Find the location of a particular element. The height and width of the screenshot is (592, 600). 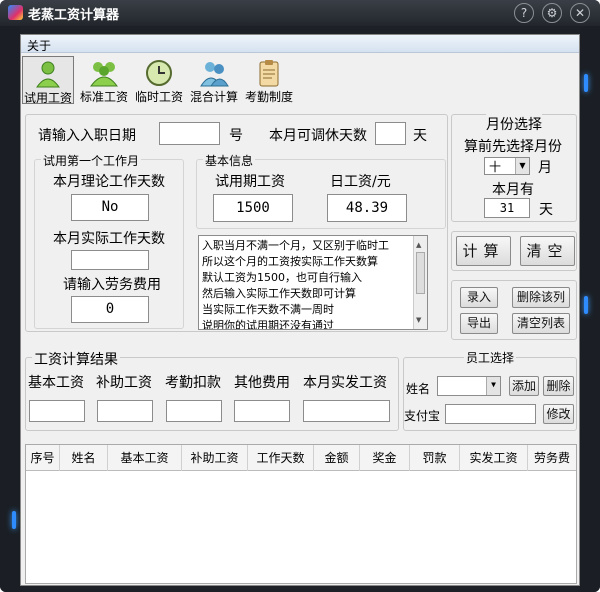

notes-scrollbar: ▲ ▼ is located at coordinates (420, 282).